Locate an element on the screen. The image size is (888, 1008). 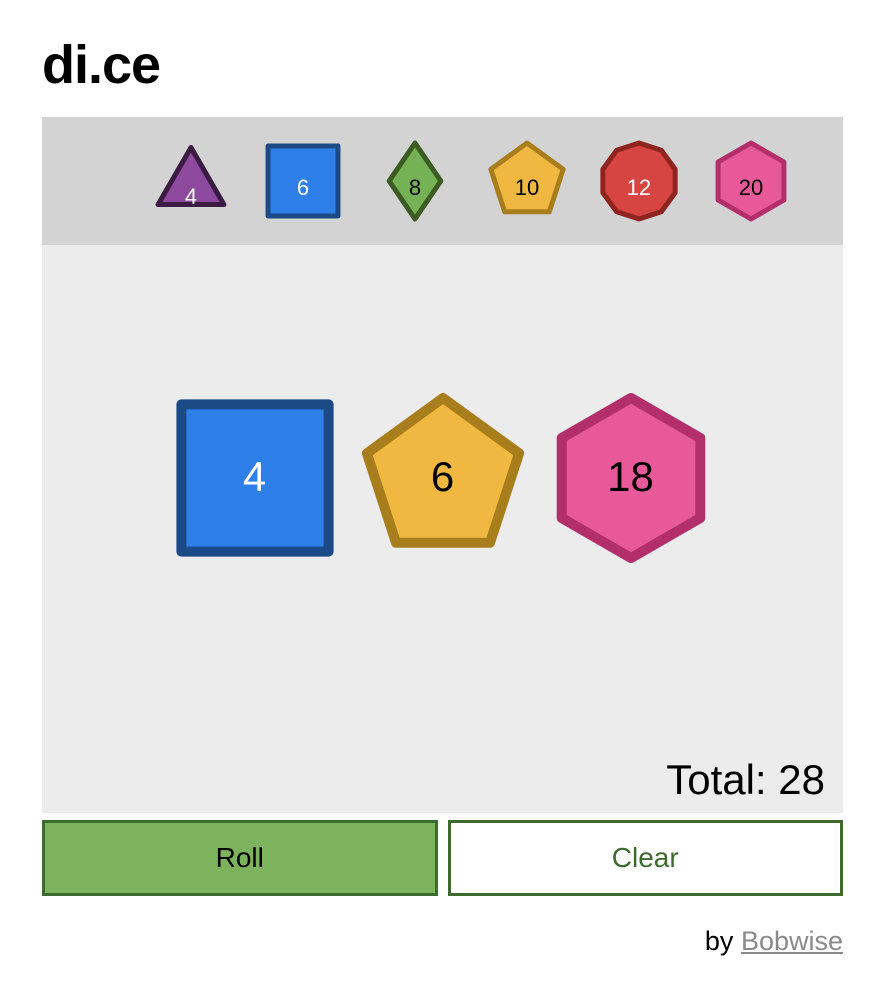
rolled-die: 4 is located at coordinates (255, 478).